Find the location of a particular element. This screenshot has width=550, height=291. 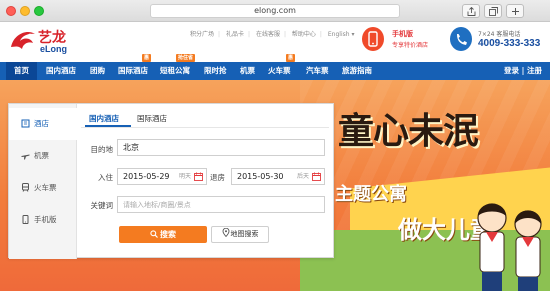

sidebar-item-hotel: 酒店 is located at coordinates (43, 124).